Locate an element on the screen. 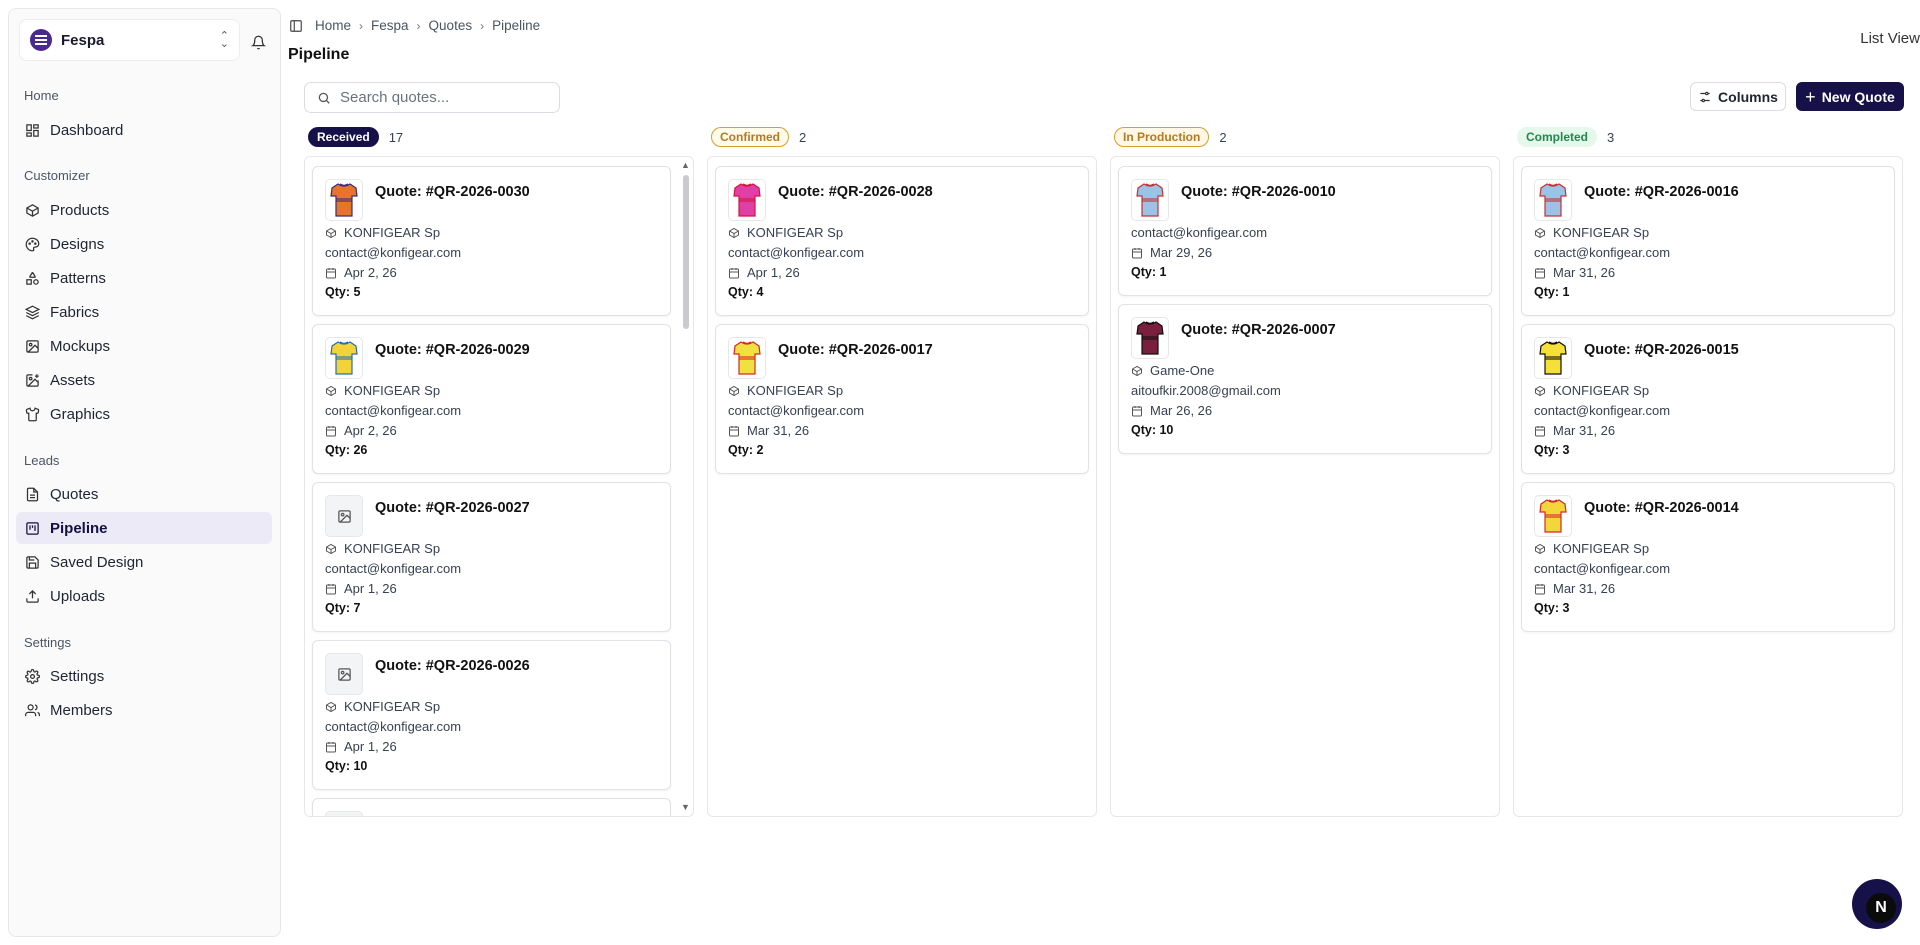 Image resolution: width=1920 pixels, height=945 pixels. breadcrumb-org: Fespa is located at coordinates (390, 25).